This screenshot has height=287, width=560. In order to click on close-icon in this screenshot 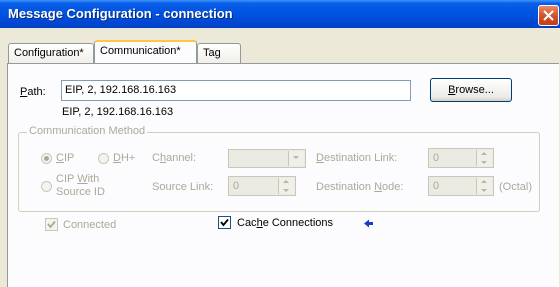, I will do `click(548, 15)`.